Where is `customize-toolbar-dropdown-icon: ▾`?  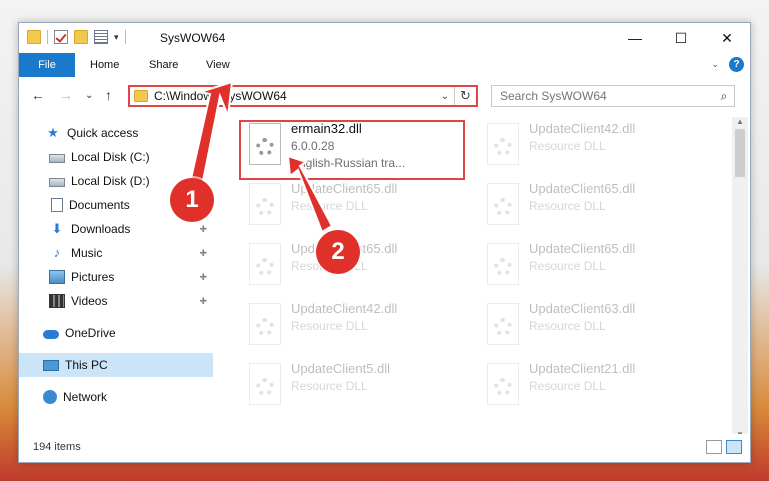
customize-toolbar-dropdown-icon: ▾ is located at coordinates (116, 37).